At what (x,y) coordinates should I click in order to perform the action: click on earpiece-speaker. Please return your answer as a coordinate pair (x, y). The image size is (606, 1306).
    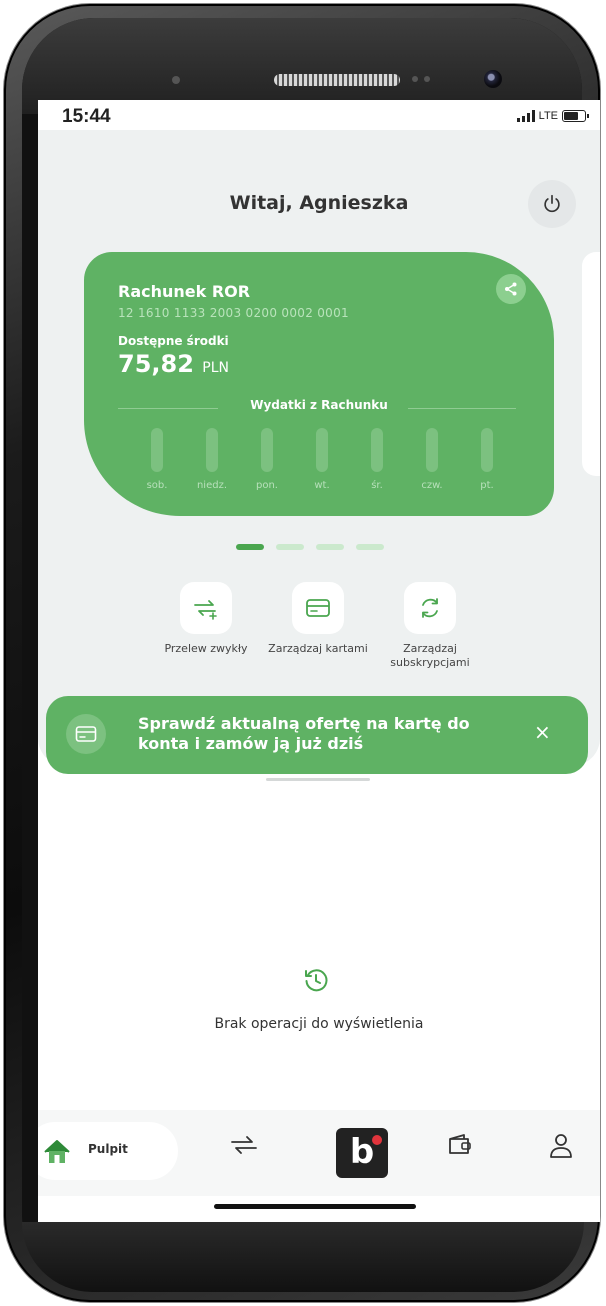
    Looking at the image, I should click on (337, 80).